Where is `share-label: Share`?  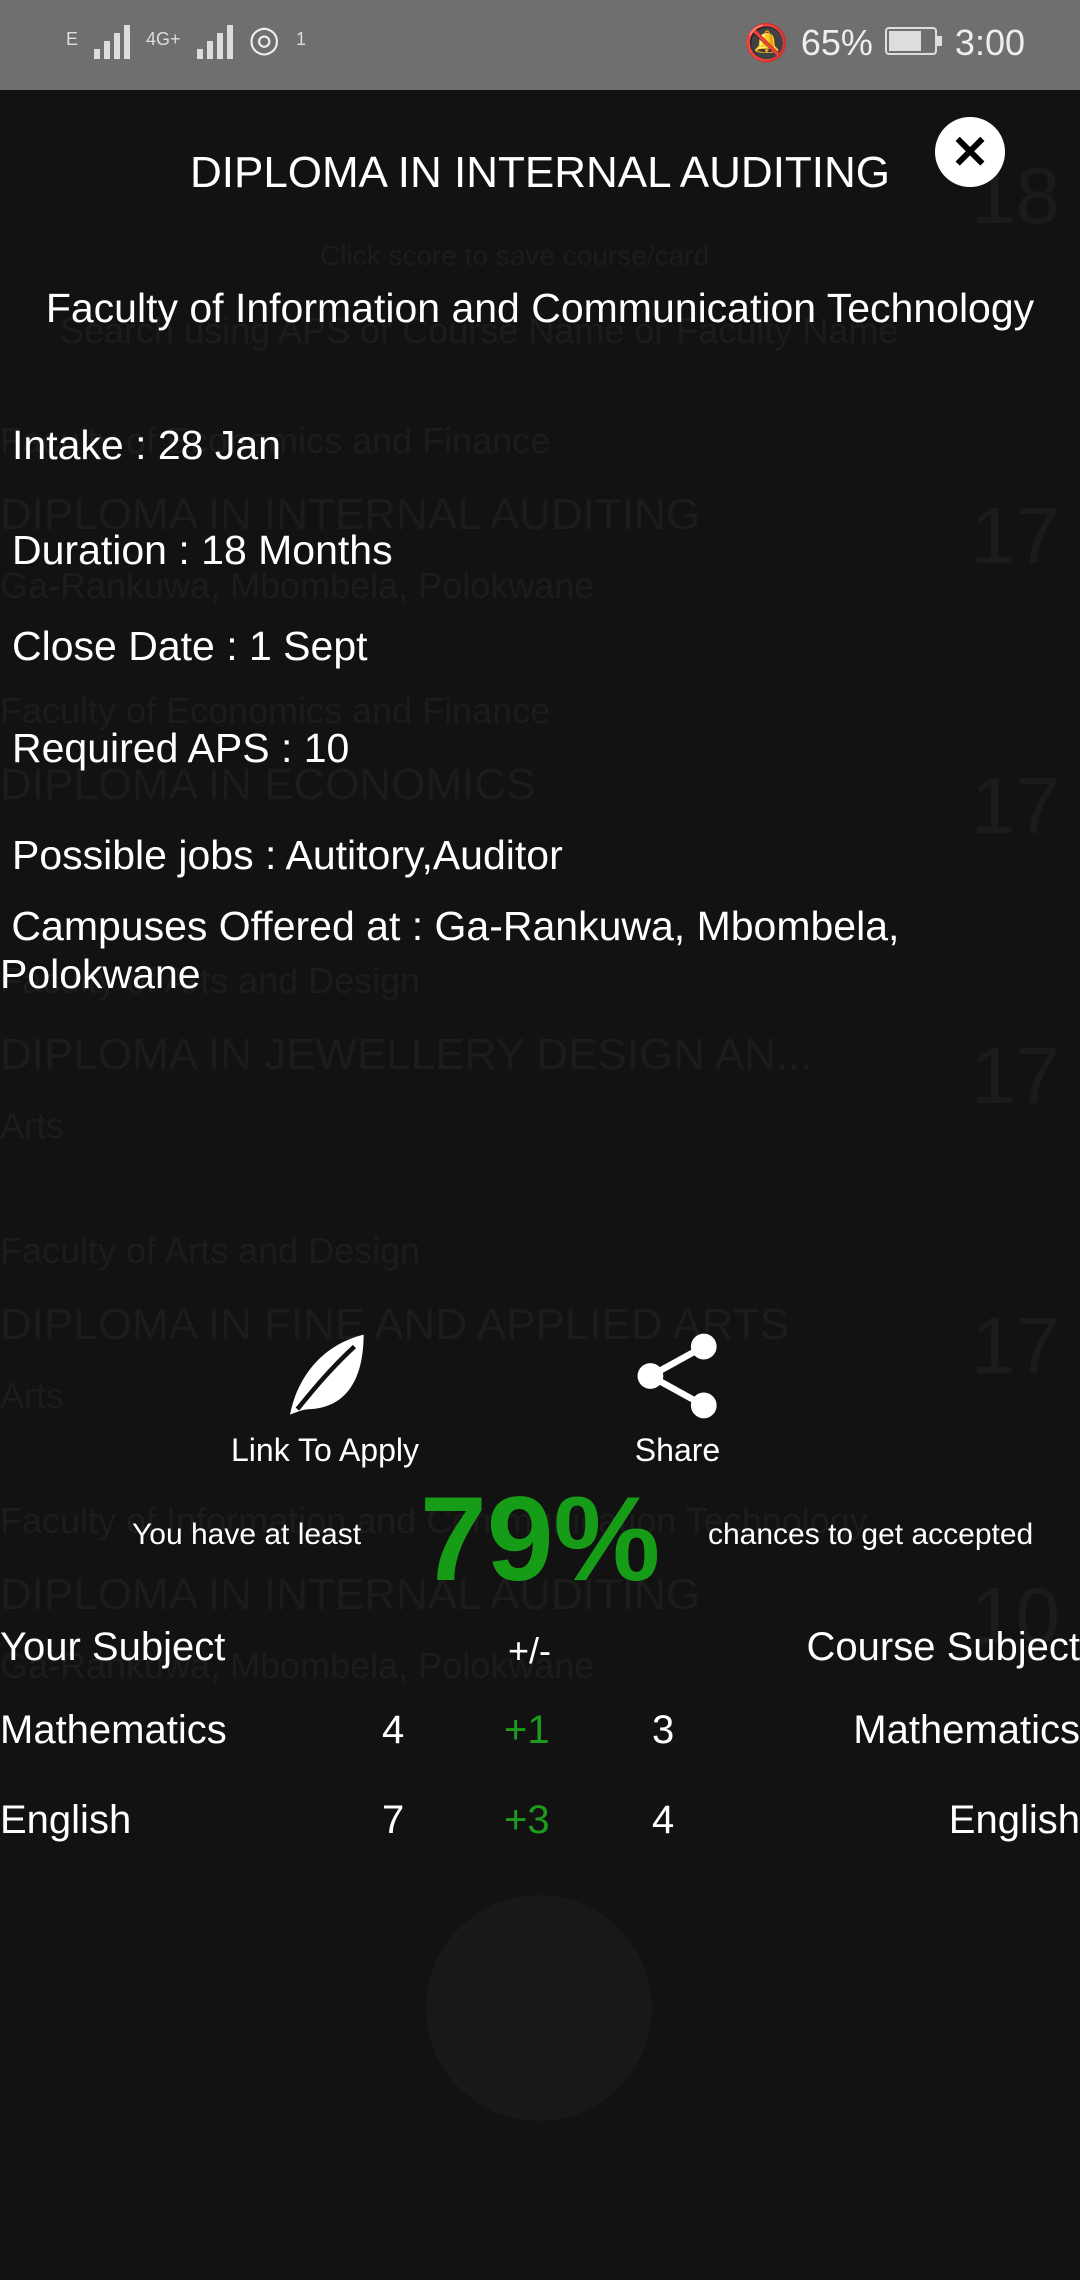
share-label: Share is located at coordinates (677, 1450).